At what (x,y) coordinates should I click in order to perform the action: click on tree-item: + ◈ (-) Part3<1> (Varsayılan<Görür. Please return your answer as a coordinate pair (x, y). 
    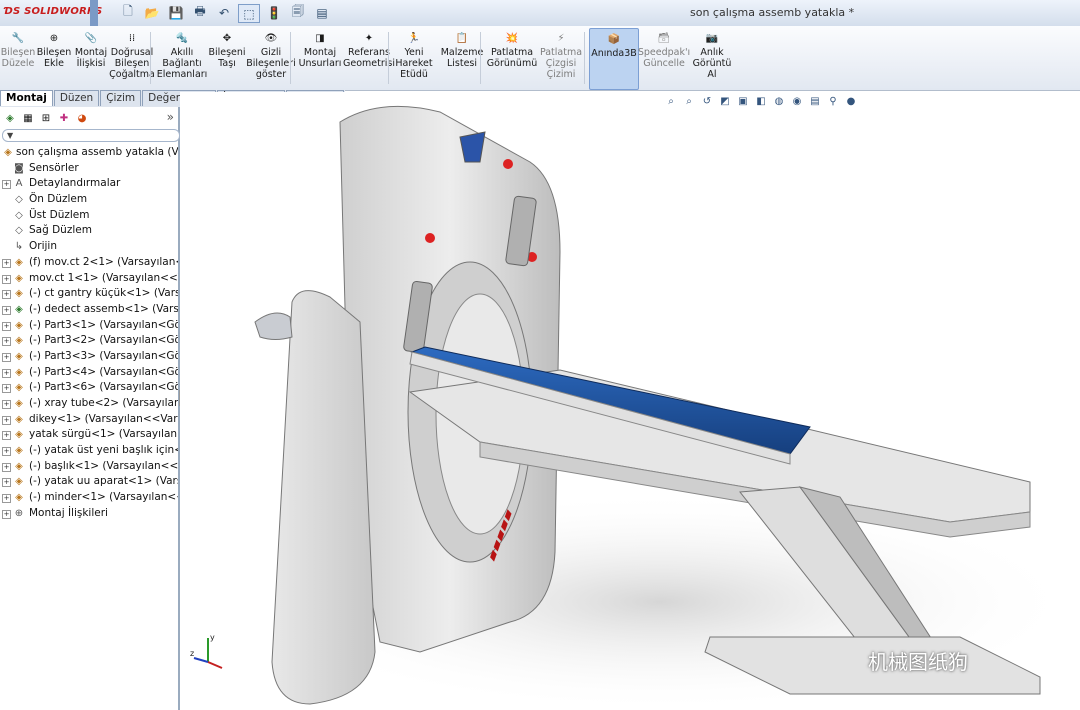
    Looking at the image, I should click on (89, 326).